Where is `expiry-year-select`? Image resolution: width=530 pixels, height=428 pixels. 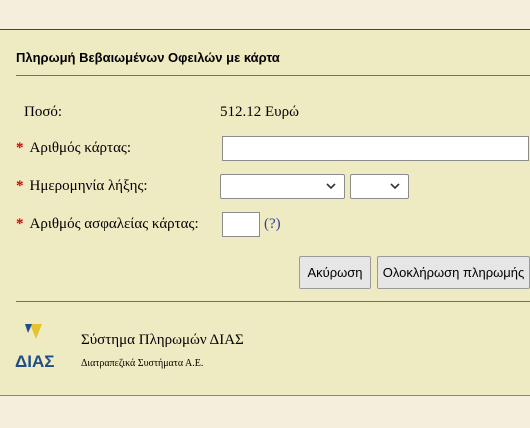 expiry-year-select is located at coordinates (379, 186).